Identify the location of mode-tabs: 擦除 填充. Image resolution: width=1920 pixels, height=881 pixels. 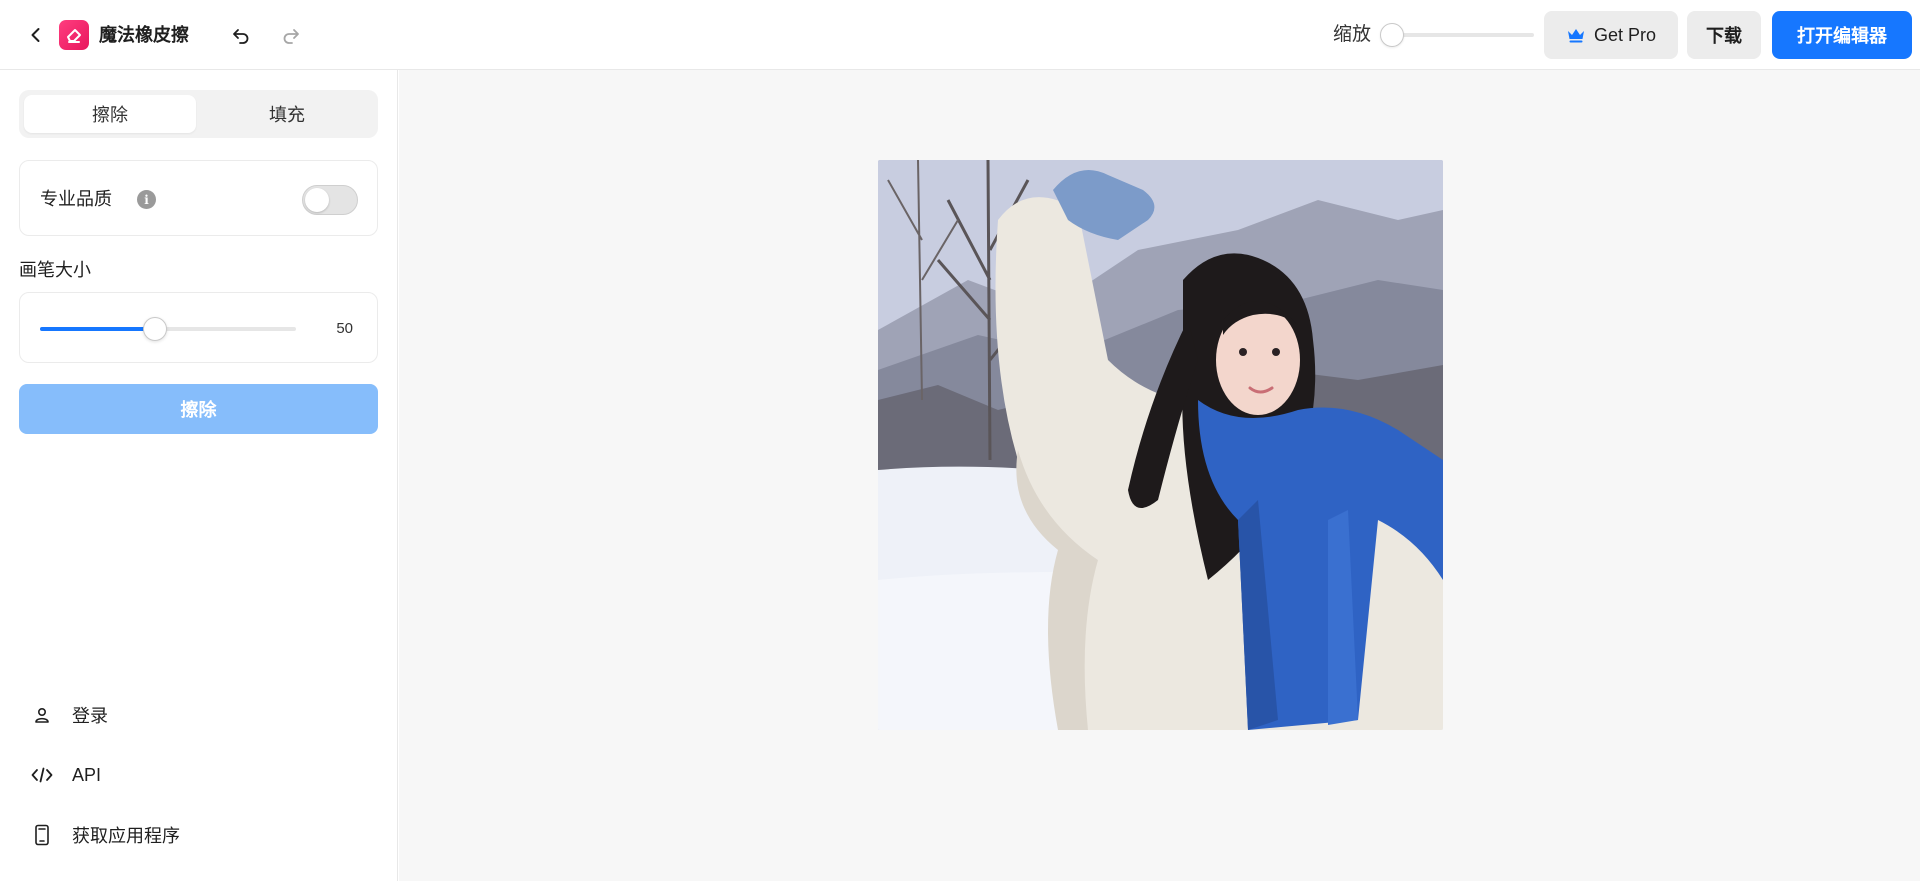
(198, 114).